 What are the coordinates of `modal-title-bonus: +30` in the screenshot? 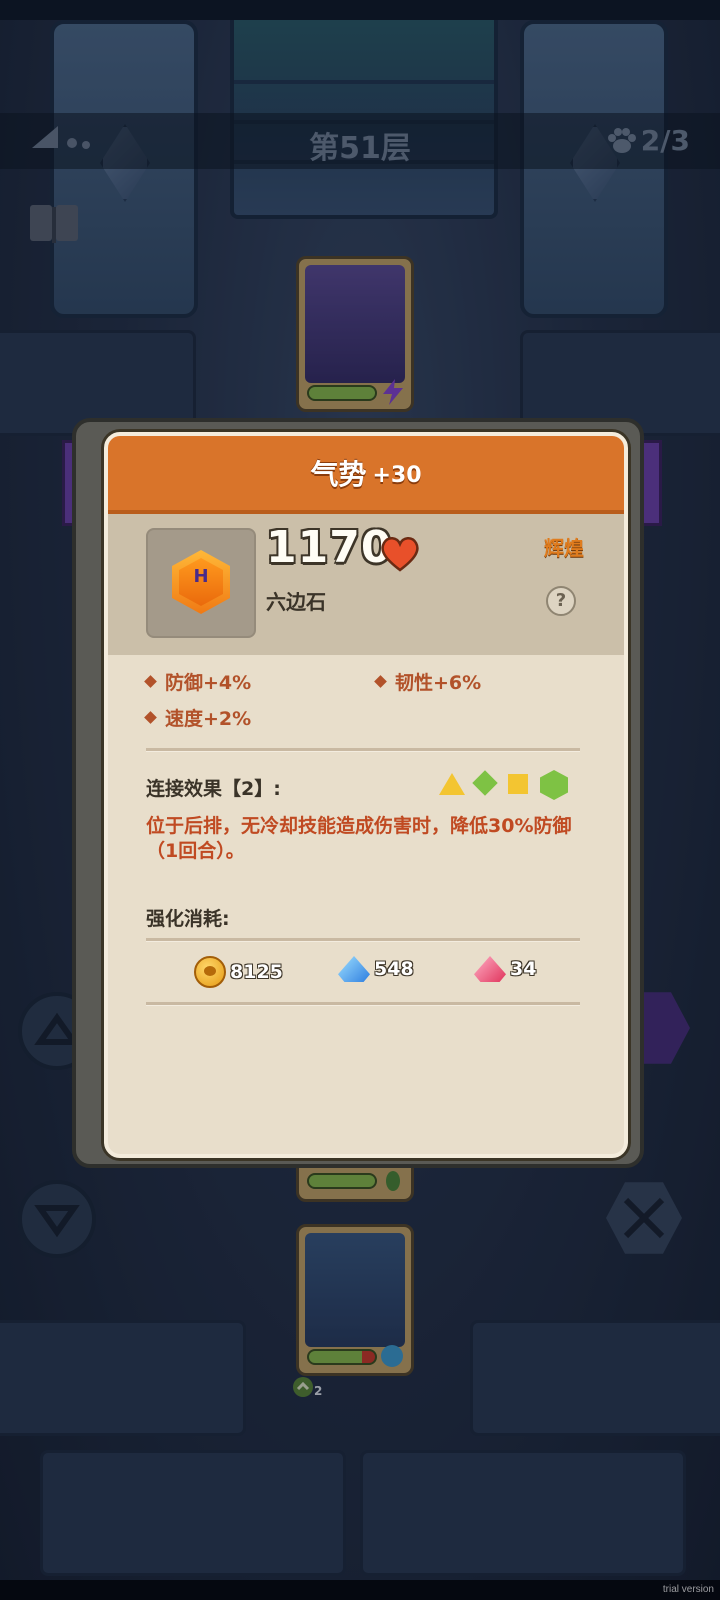 It's located at (397, 475).